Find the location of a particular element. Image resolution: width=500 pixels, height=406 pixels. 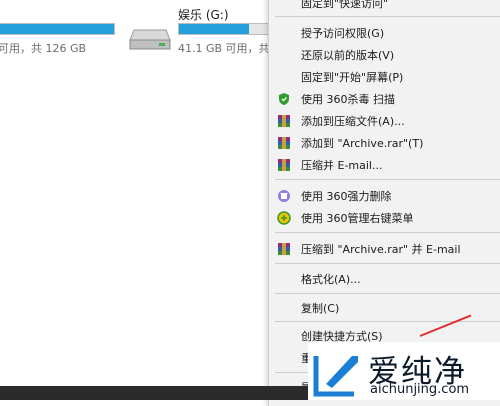

hard-drive-icon is located at coordinates (150, 41).